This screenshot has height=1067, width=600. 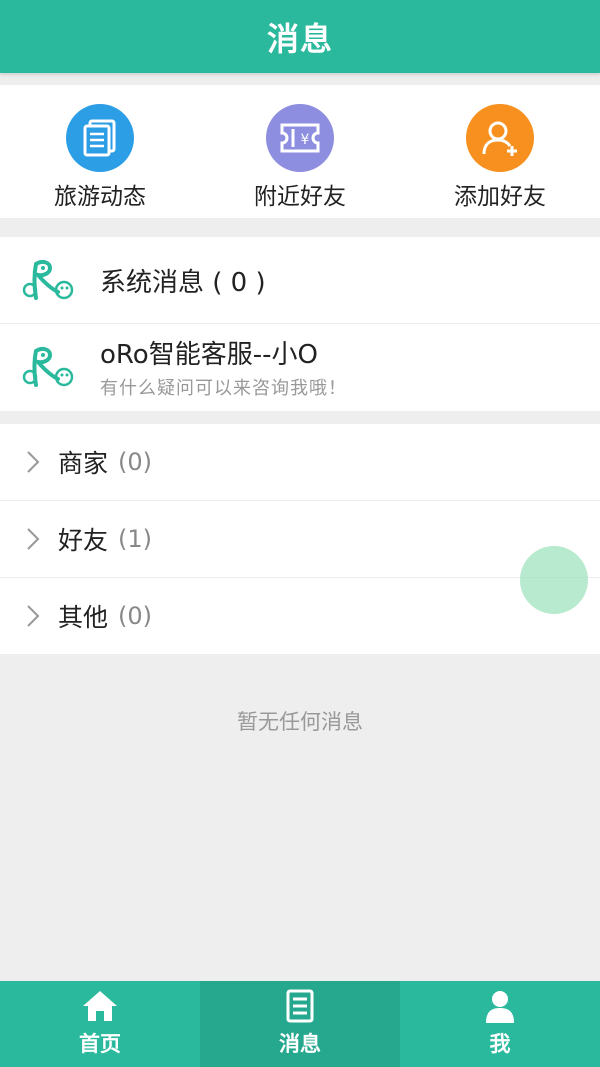 I want to click on message-preview: 有什么疑问可以来咨询我哦！, so click(x=223, y=388).